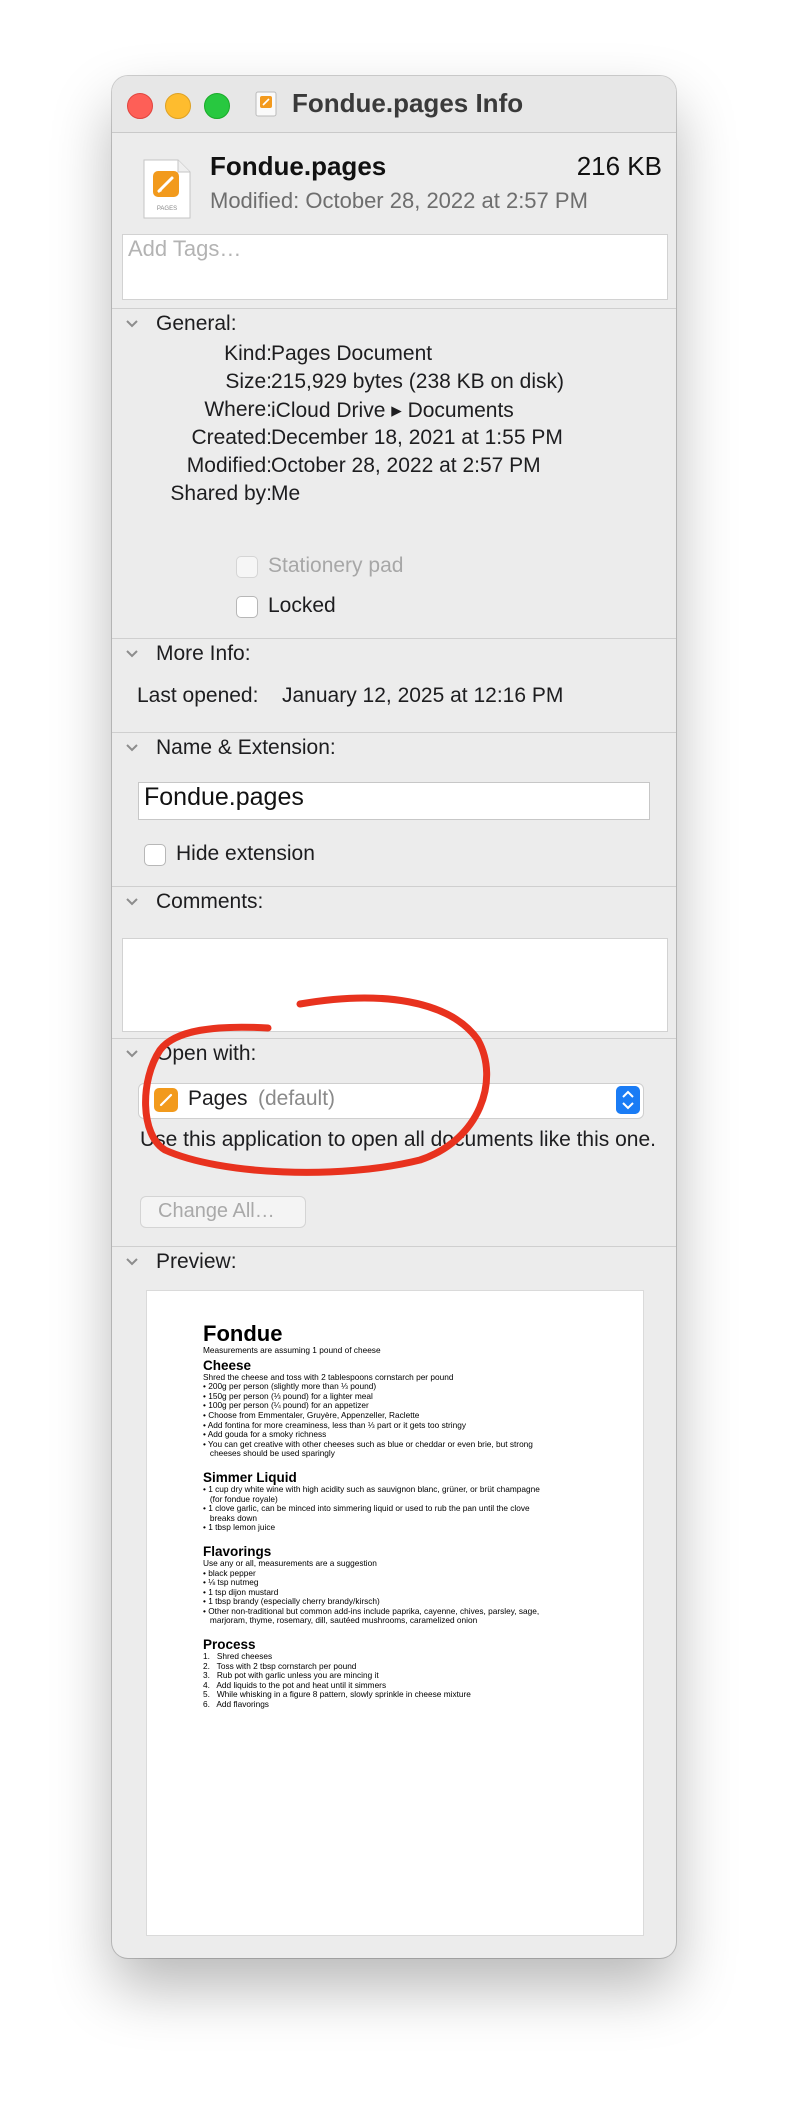 The width and height of the screenshot is (788, 2108). What do you see at coordinates (217, 106) in the screenshot?
I see `zoom-button` at bounding box center [217, 106].